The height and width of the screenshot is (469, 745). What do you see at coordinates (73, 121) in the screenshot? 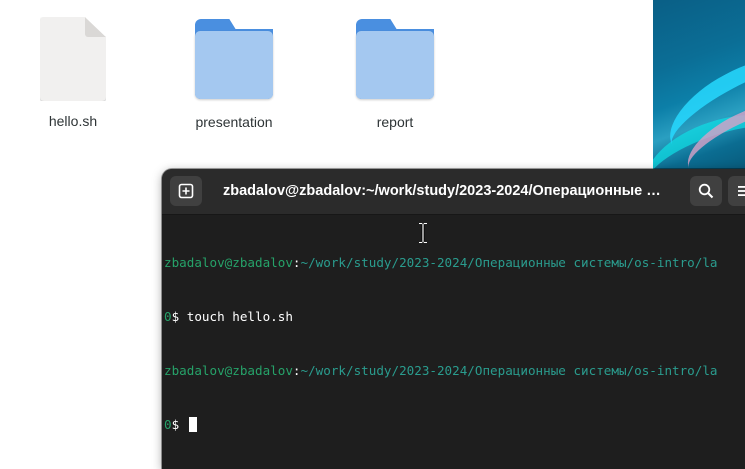
I see `file-label: hello.sh` at bounding box center [73, 121].